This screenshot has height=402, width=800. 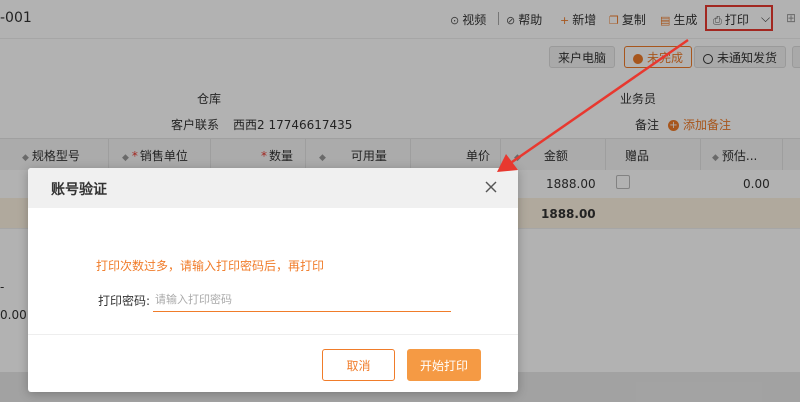 I want to click on print-password-input, so click(x=302, y=300).